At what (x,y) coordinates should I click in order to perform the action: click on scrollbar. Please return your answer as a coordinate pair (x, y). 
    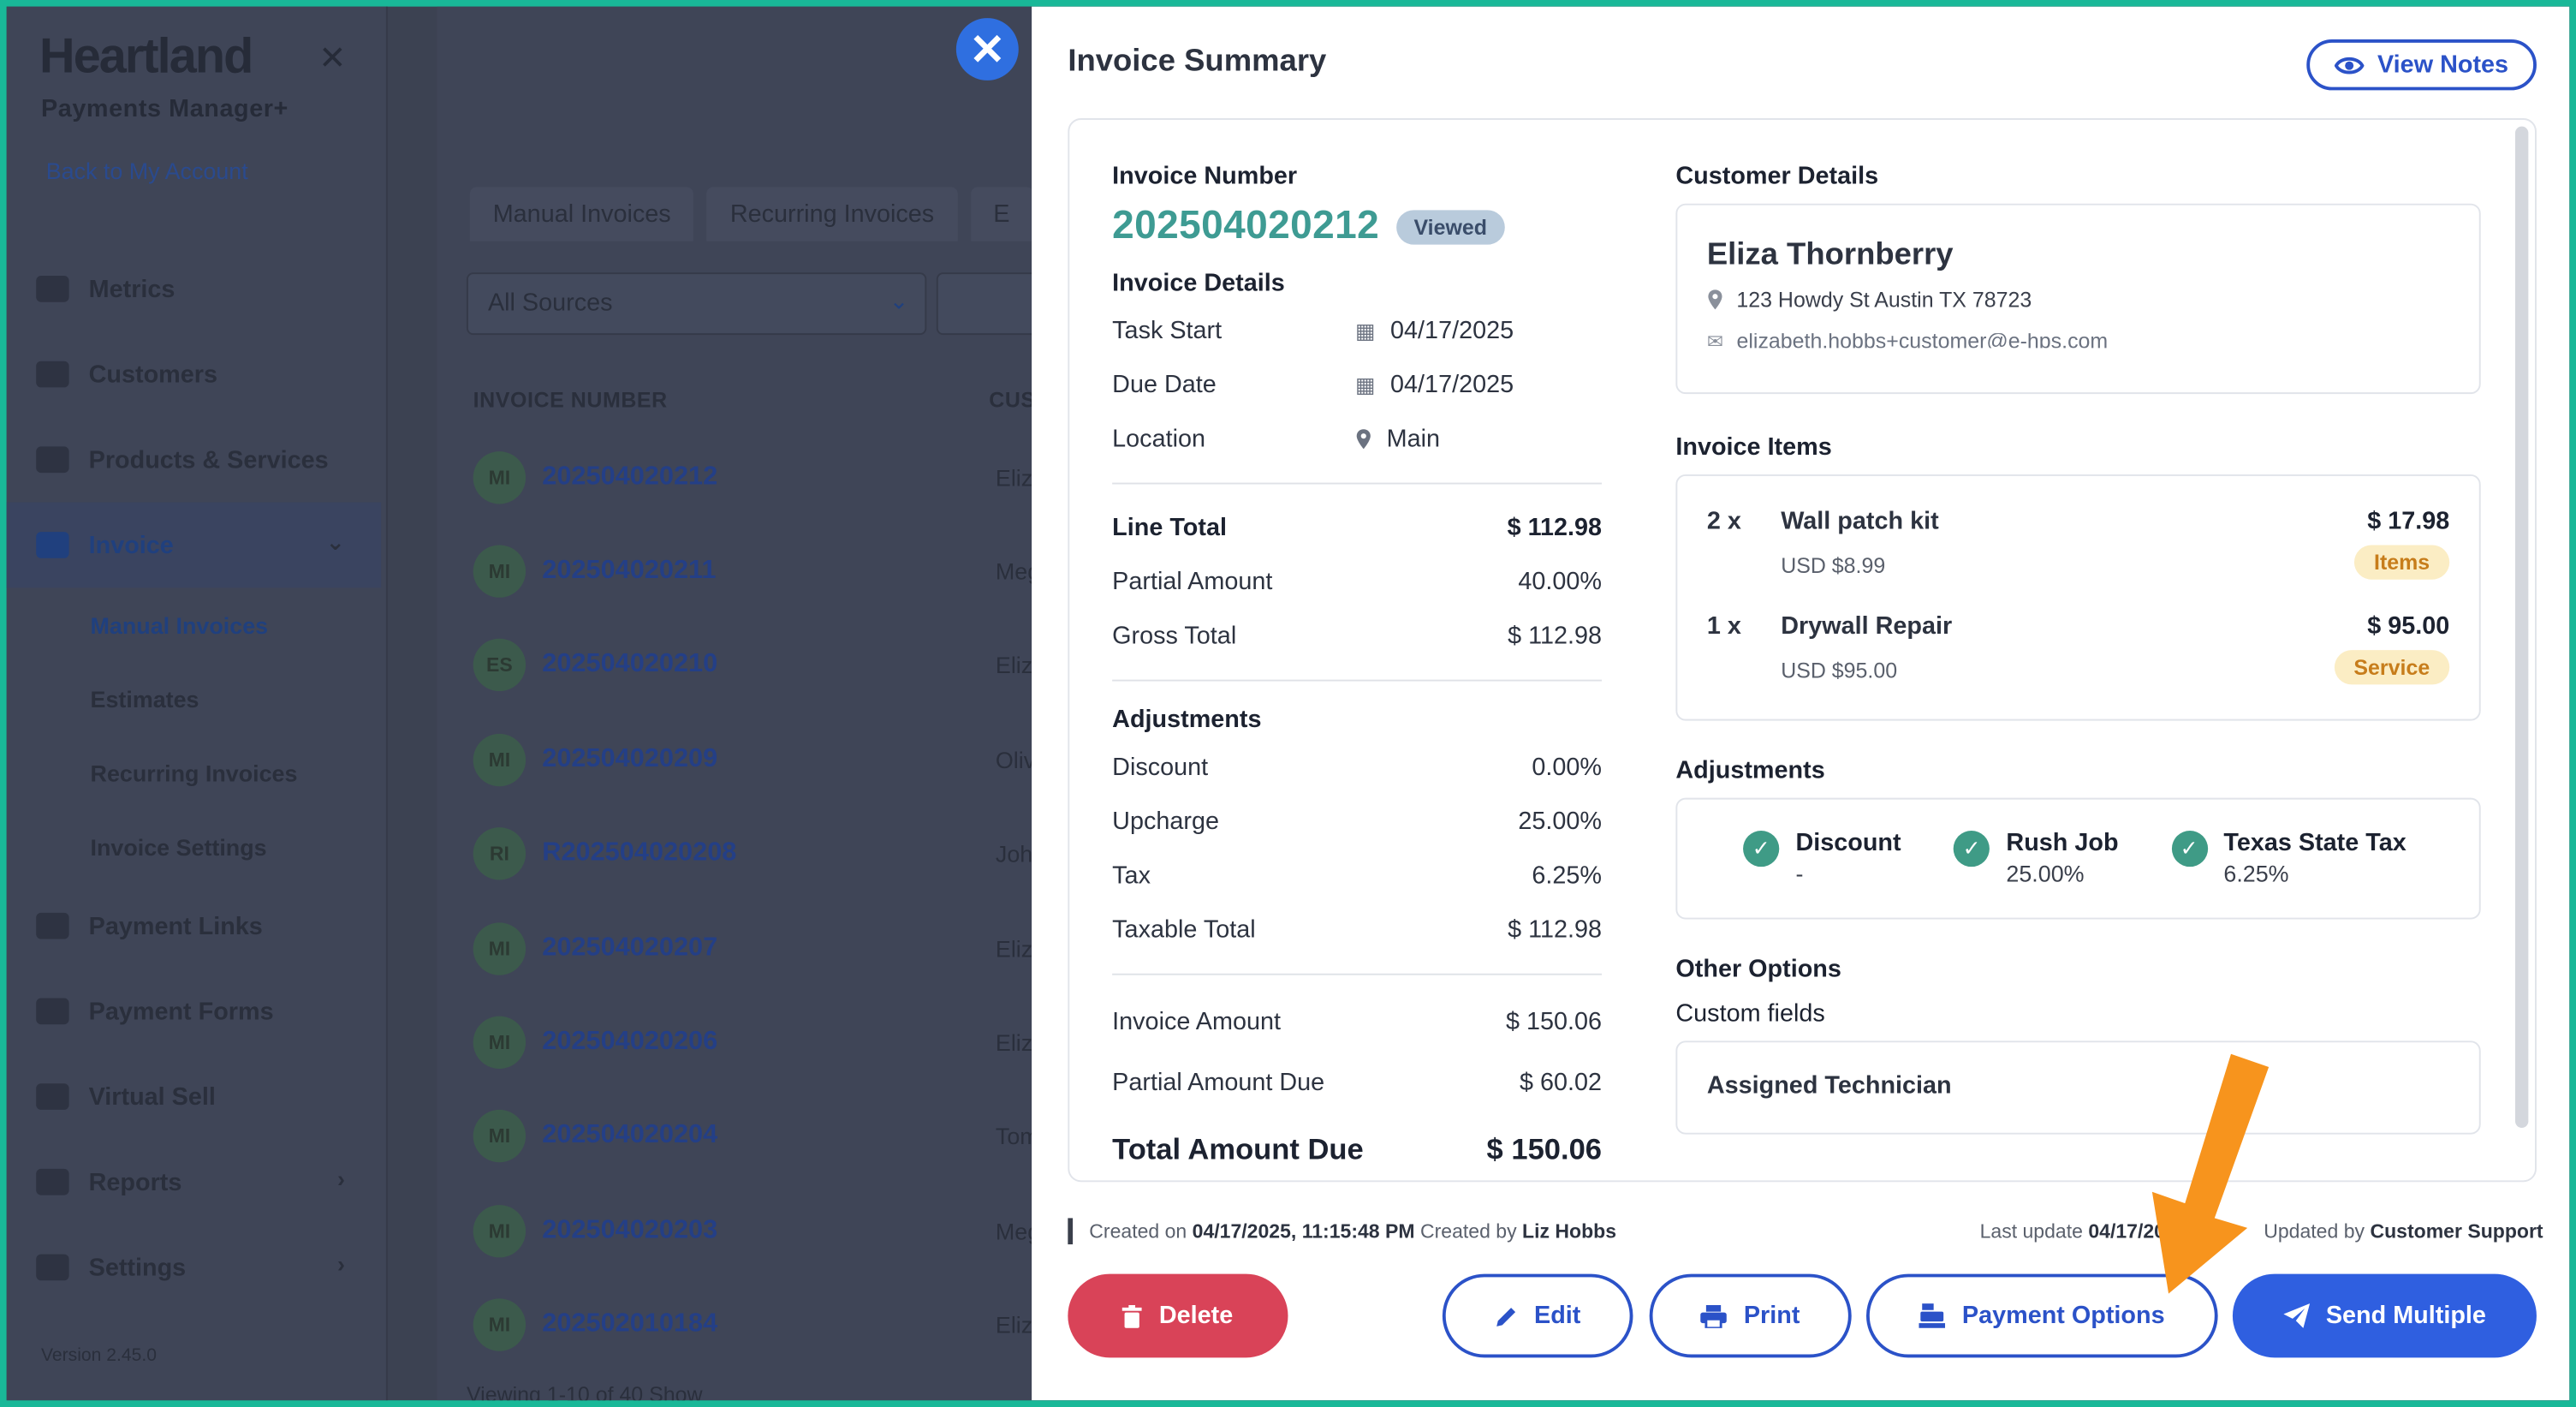
    Looking at the image, I should click on (2521, 627).